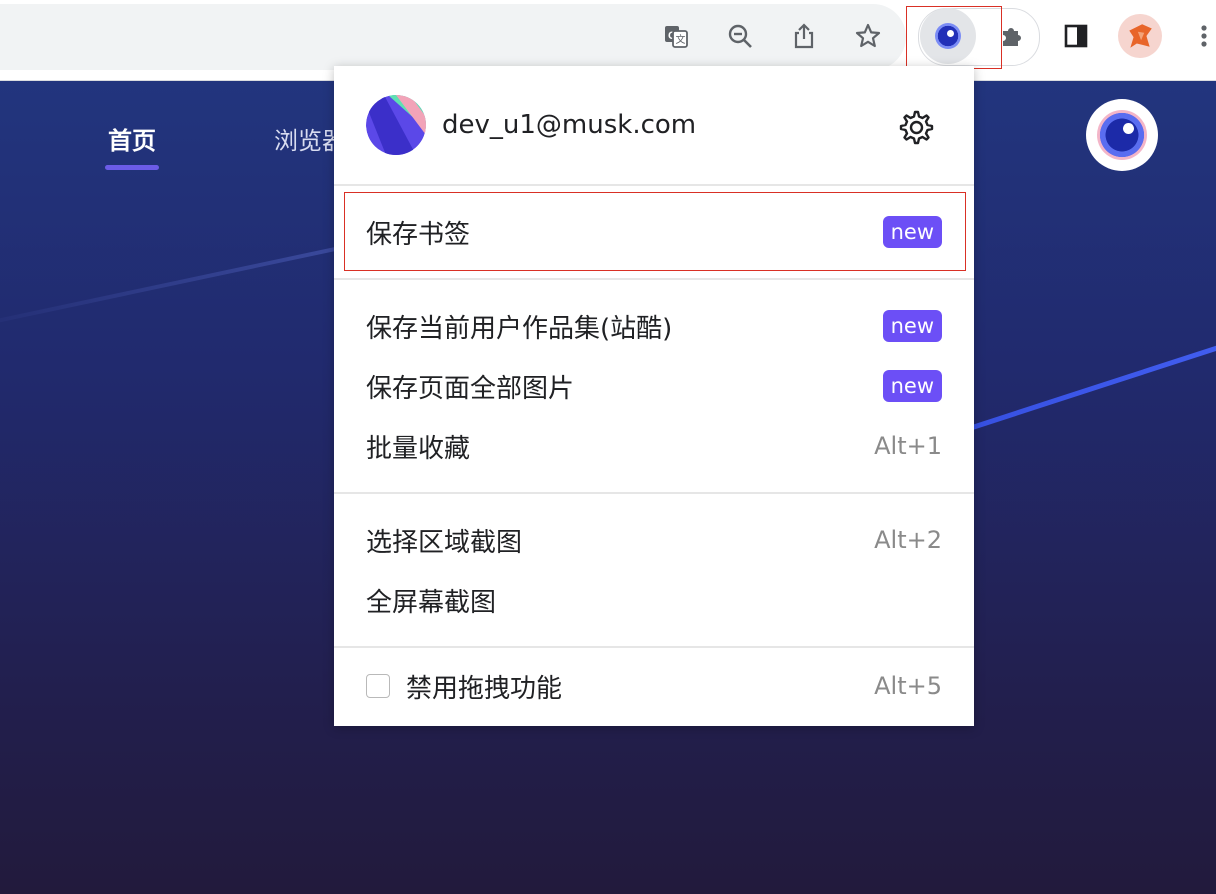 The image size is (1216, 894). What do you see at coordinates (418, 448) in the screenshot?
I see `menu-item-label: 批量收藏` at bounding box center [418, 448].